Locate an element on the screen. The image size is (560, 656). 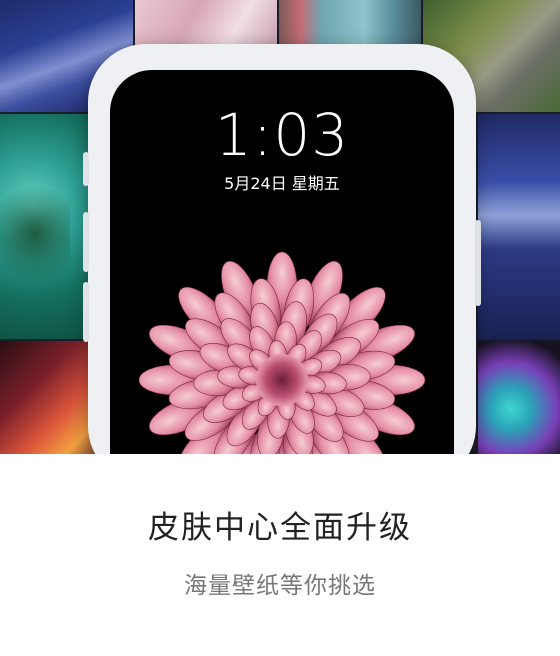
pink-wallpaper-thumbnail is located at coordinates (206, 23).